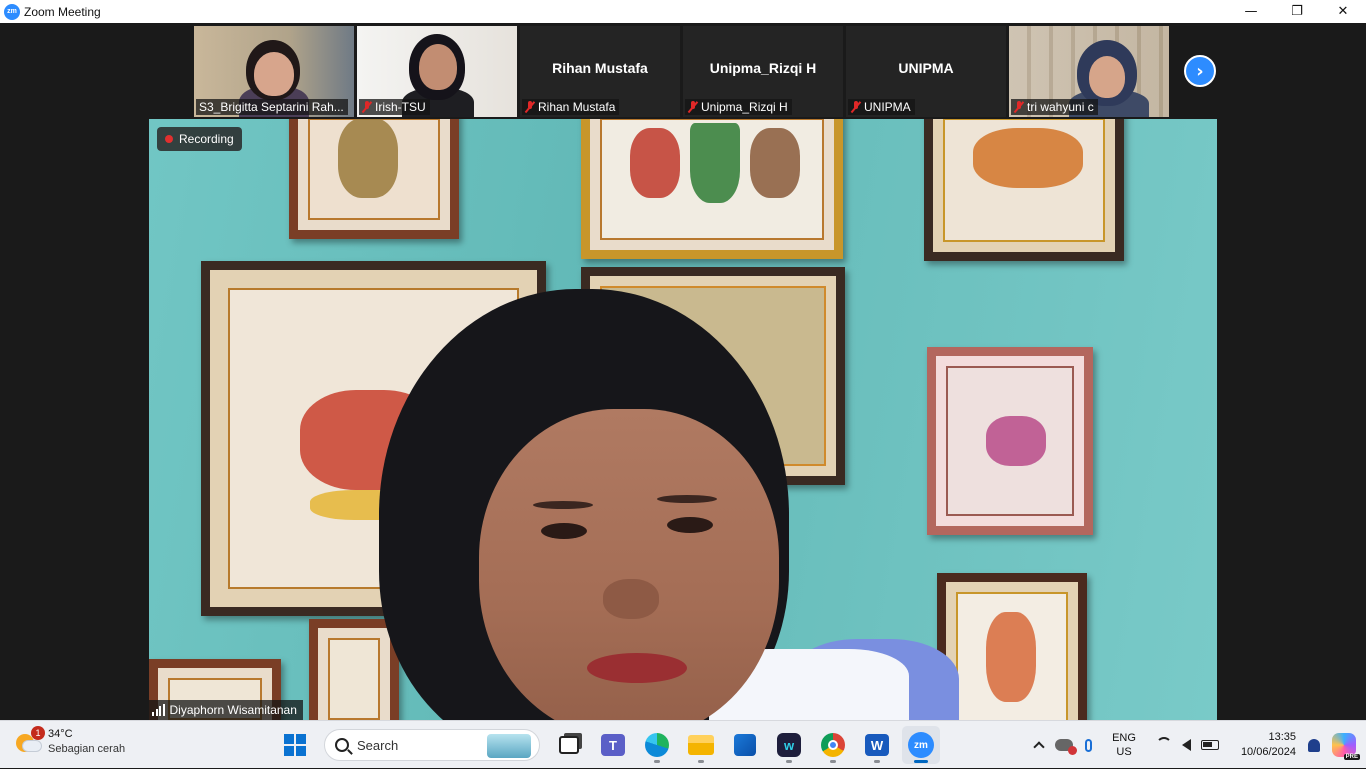 The height and width of the screenshot is (769, 1366). I want to click on microsoft-store-button, so click(745, 745).